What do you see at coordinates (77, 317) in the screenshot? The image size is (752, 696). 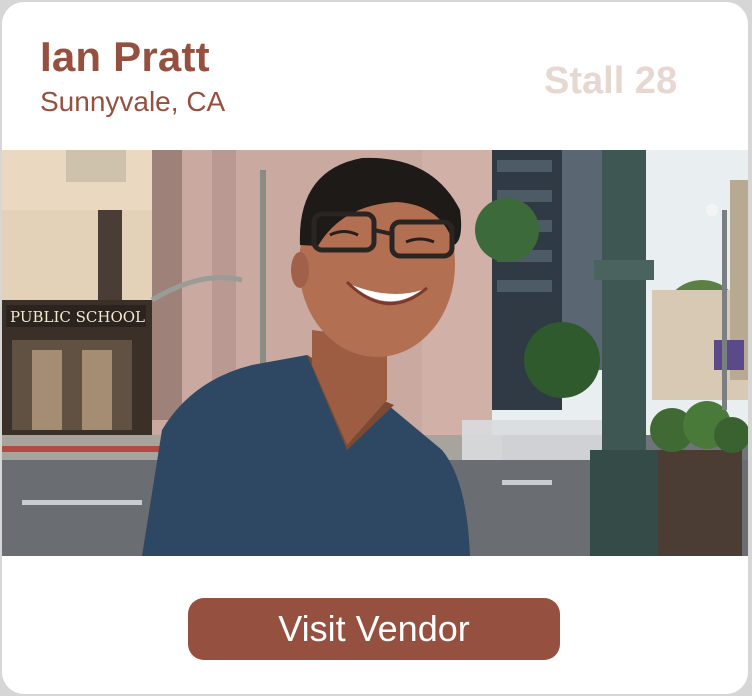 I see `storefront-sign: PUBLIC SCHOOL` at bounding box center [77, 317].